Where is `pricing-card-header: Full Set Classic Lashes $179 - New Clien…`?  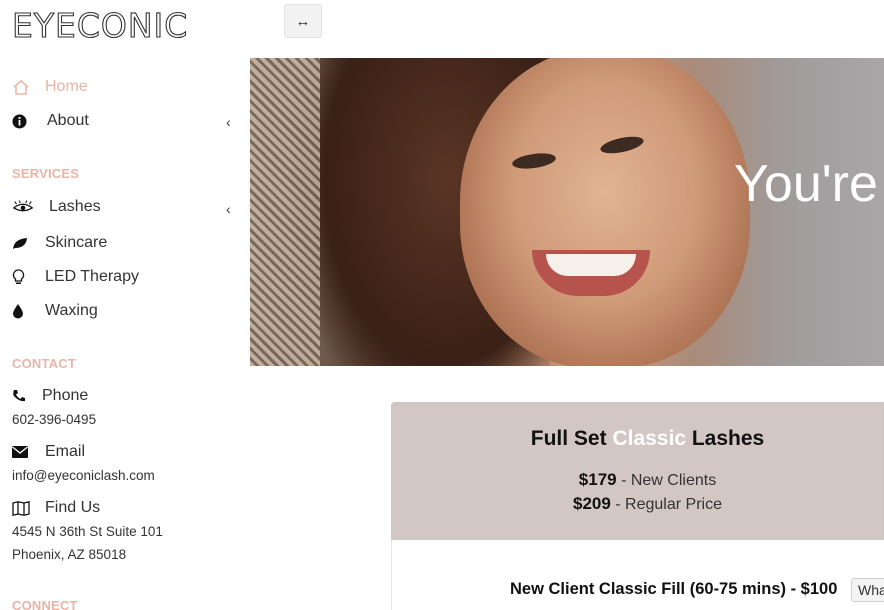
pricing-card-header: Full Set Classic Lashes $179 - New Clien… is located at coordinates (637, 471).